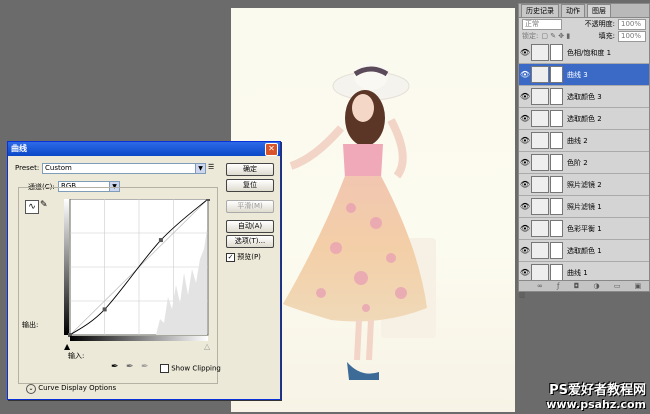 Image resolution: width=650 pixels, height=414 pixels. Describe the element at coordinates (584, 24) in the screenshot. I see `blend-row: 正常 不透明度: 100%` at that location.